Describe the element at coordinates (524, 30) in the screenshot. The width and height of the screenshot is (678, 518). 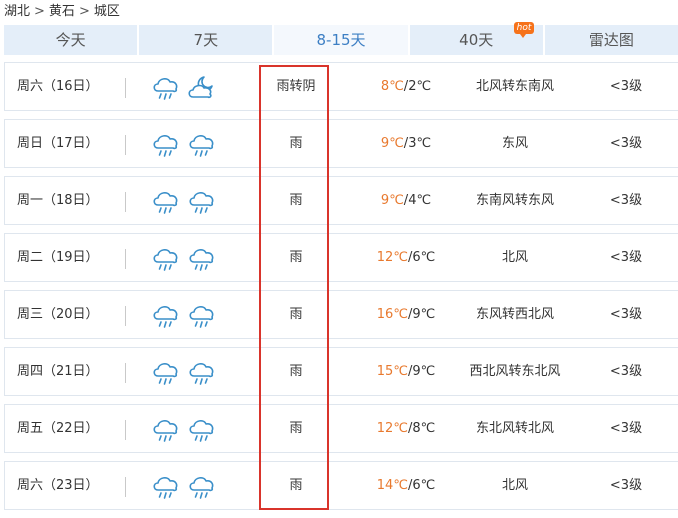
I see `hot-badge: hot` at that location.